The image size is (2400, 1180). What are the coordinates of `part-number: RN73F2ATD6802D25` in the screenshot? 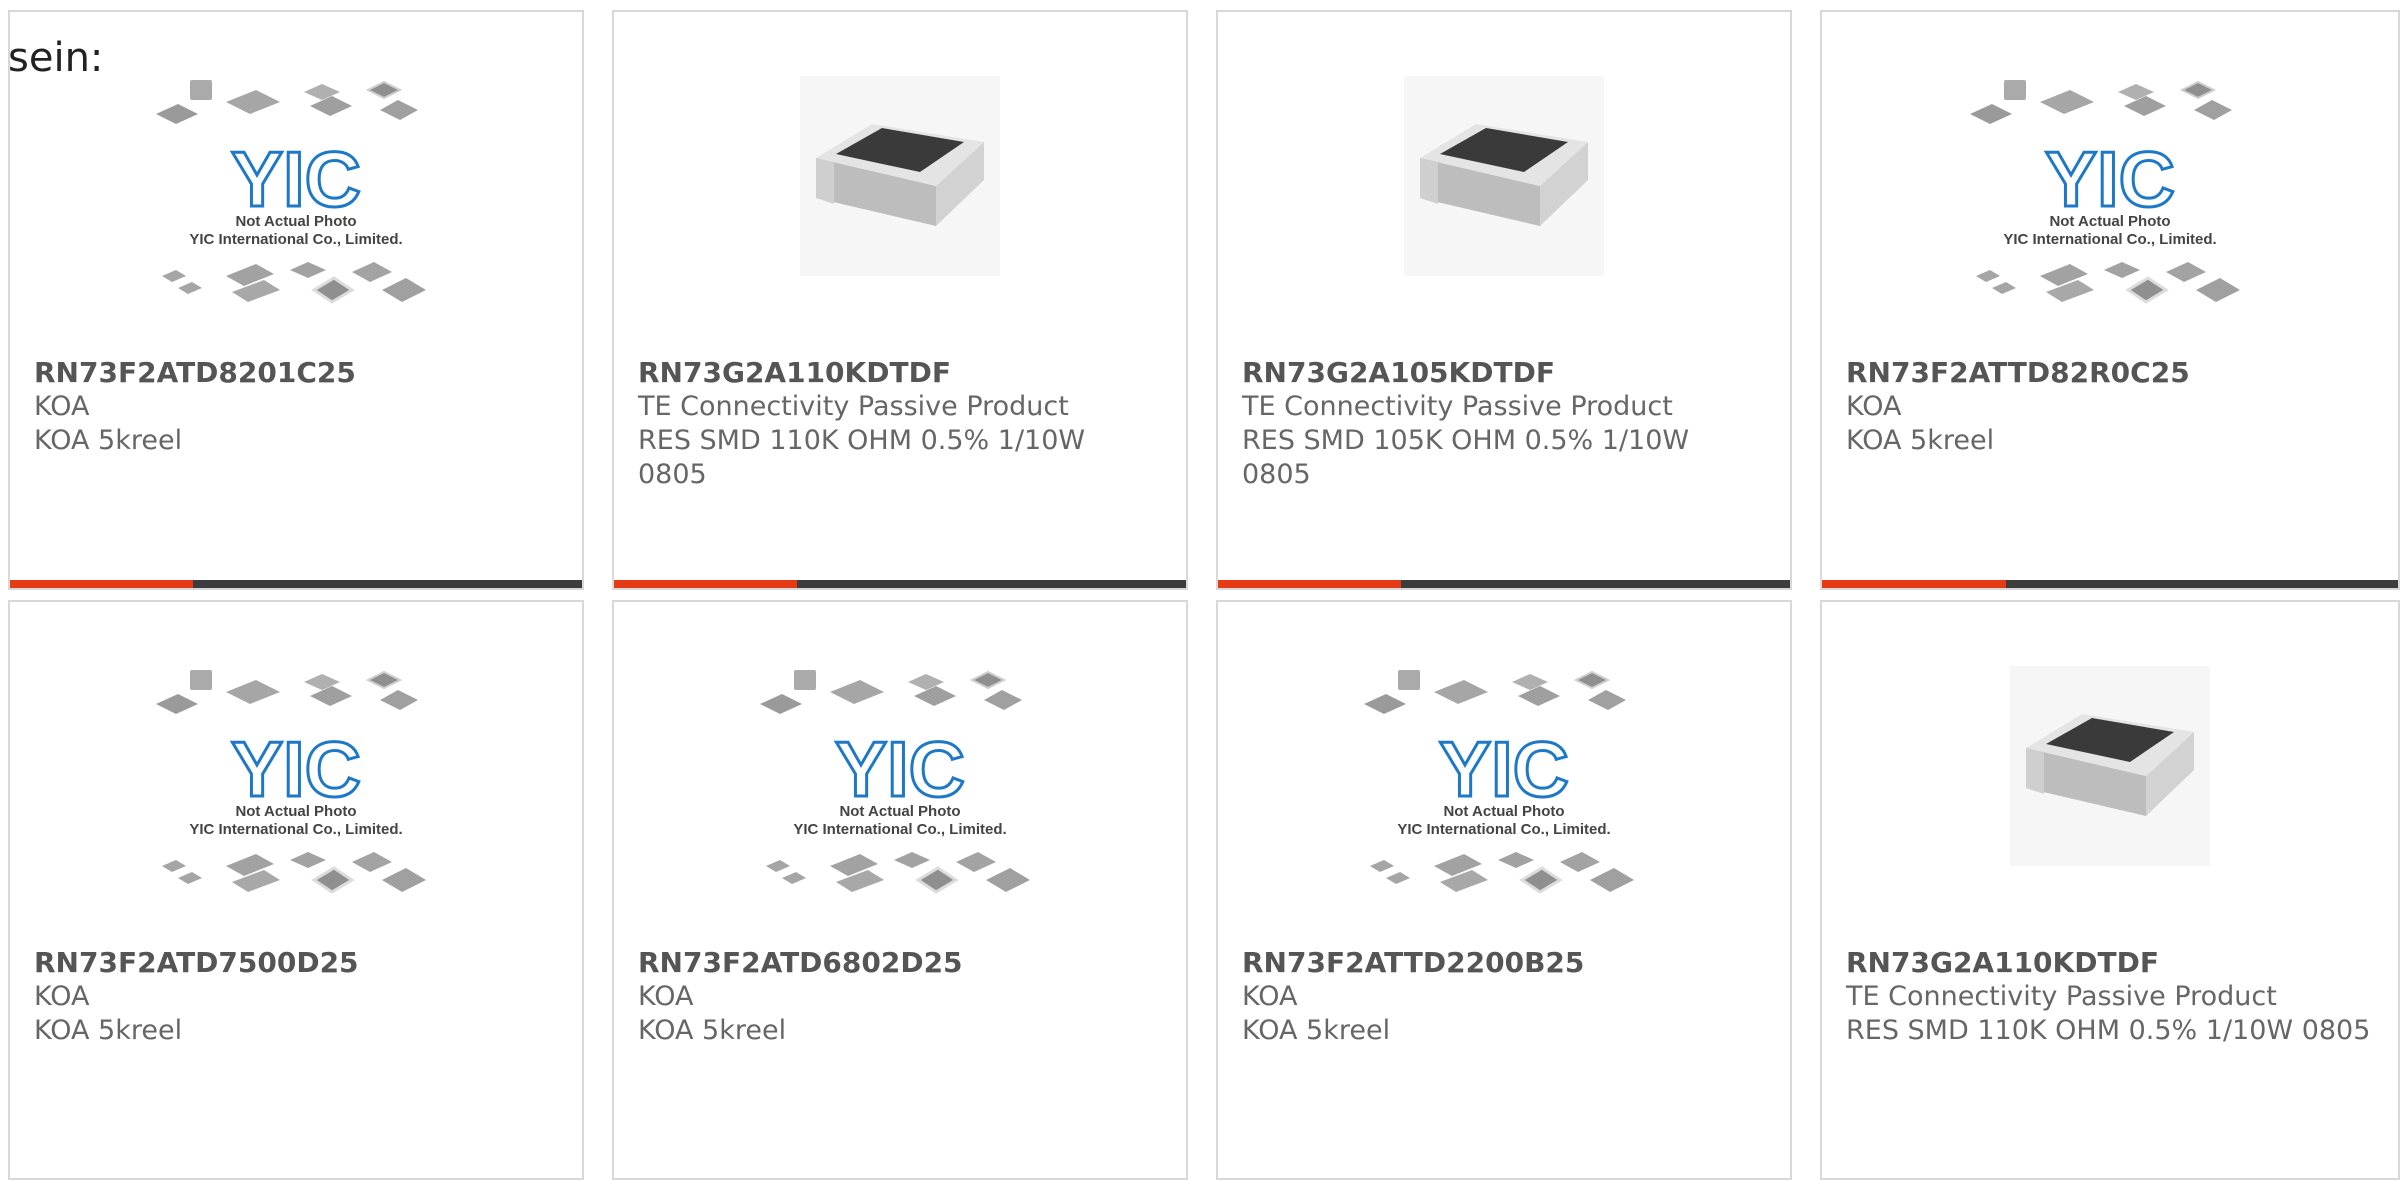 It's located at (900, 963).